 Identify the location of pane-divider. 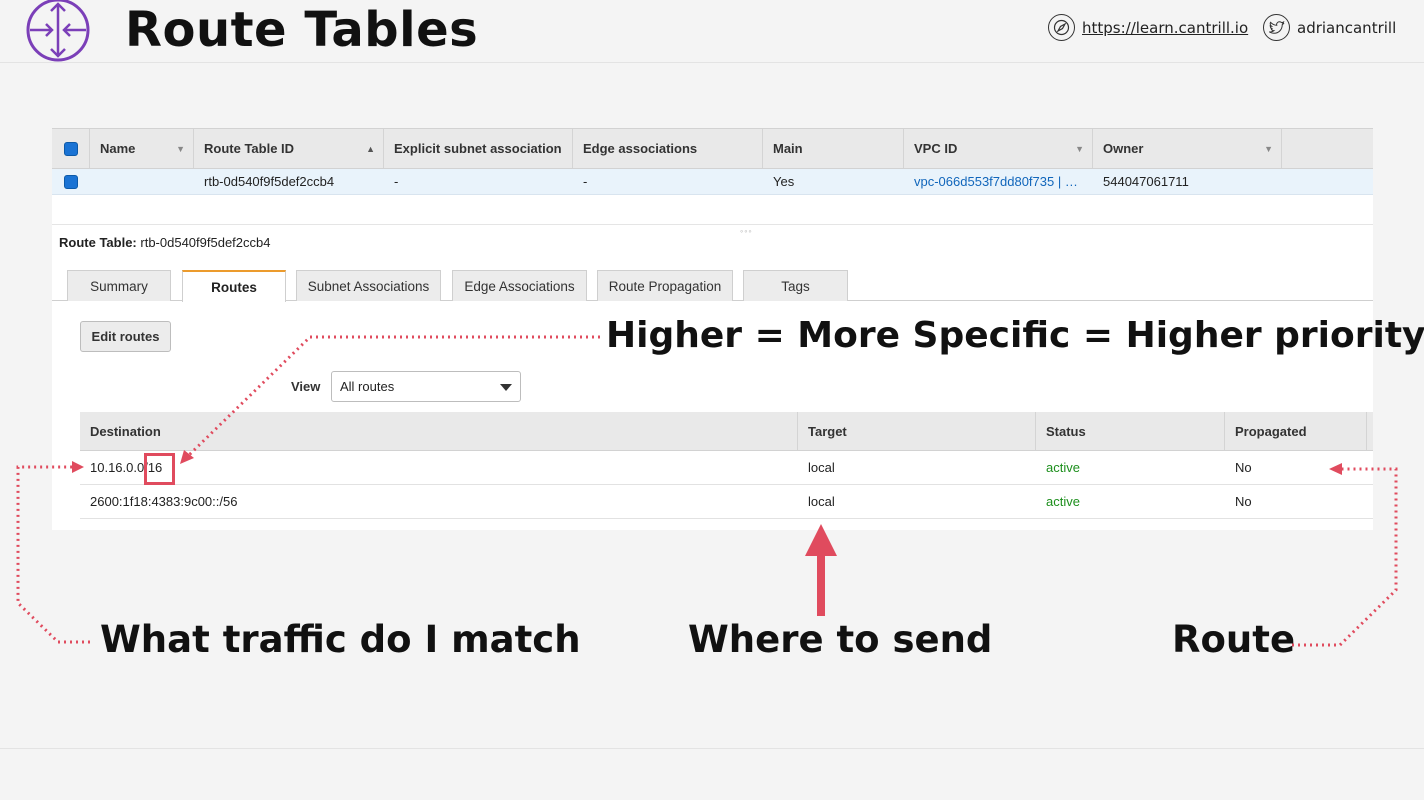
(712, 224).